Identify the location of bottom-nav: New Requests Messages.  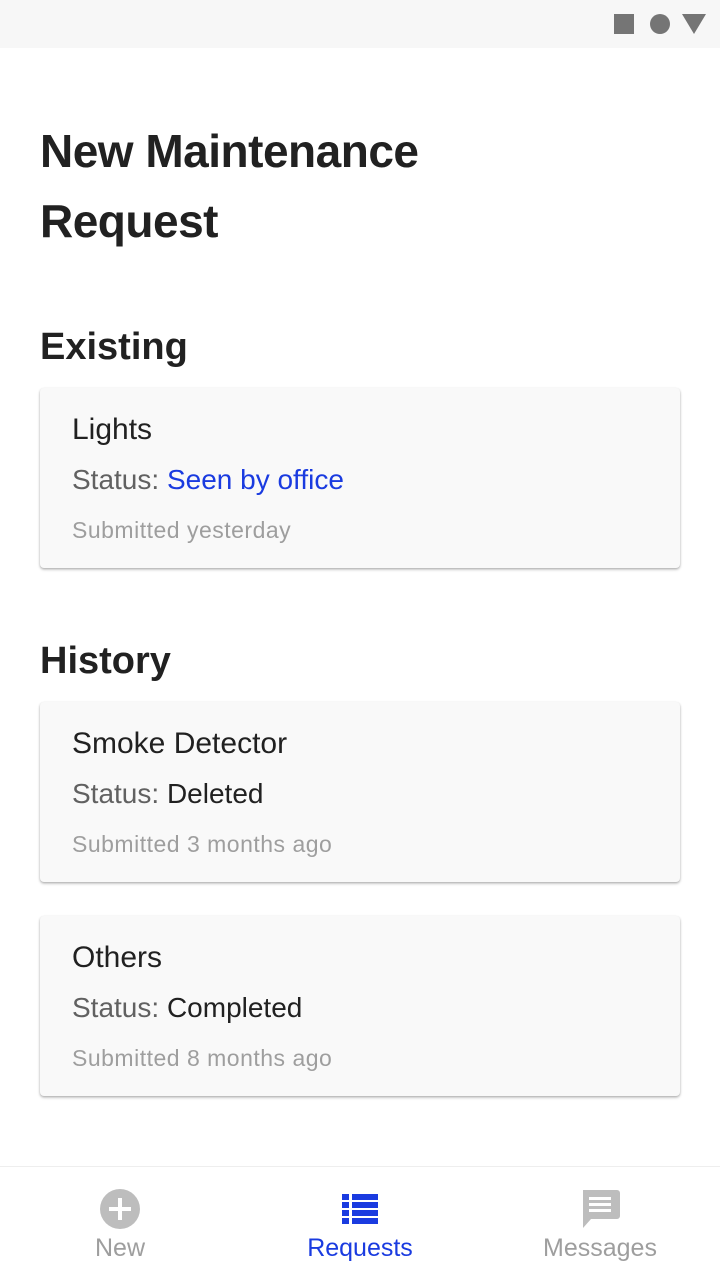
(360, 1223).